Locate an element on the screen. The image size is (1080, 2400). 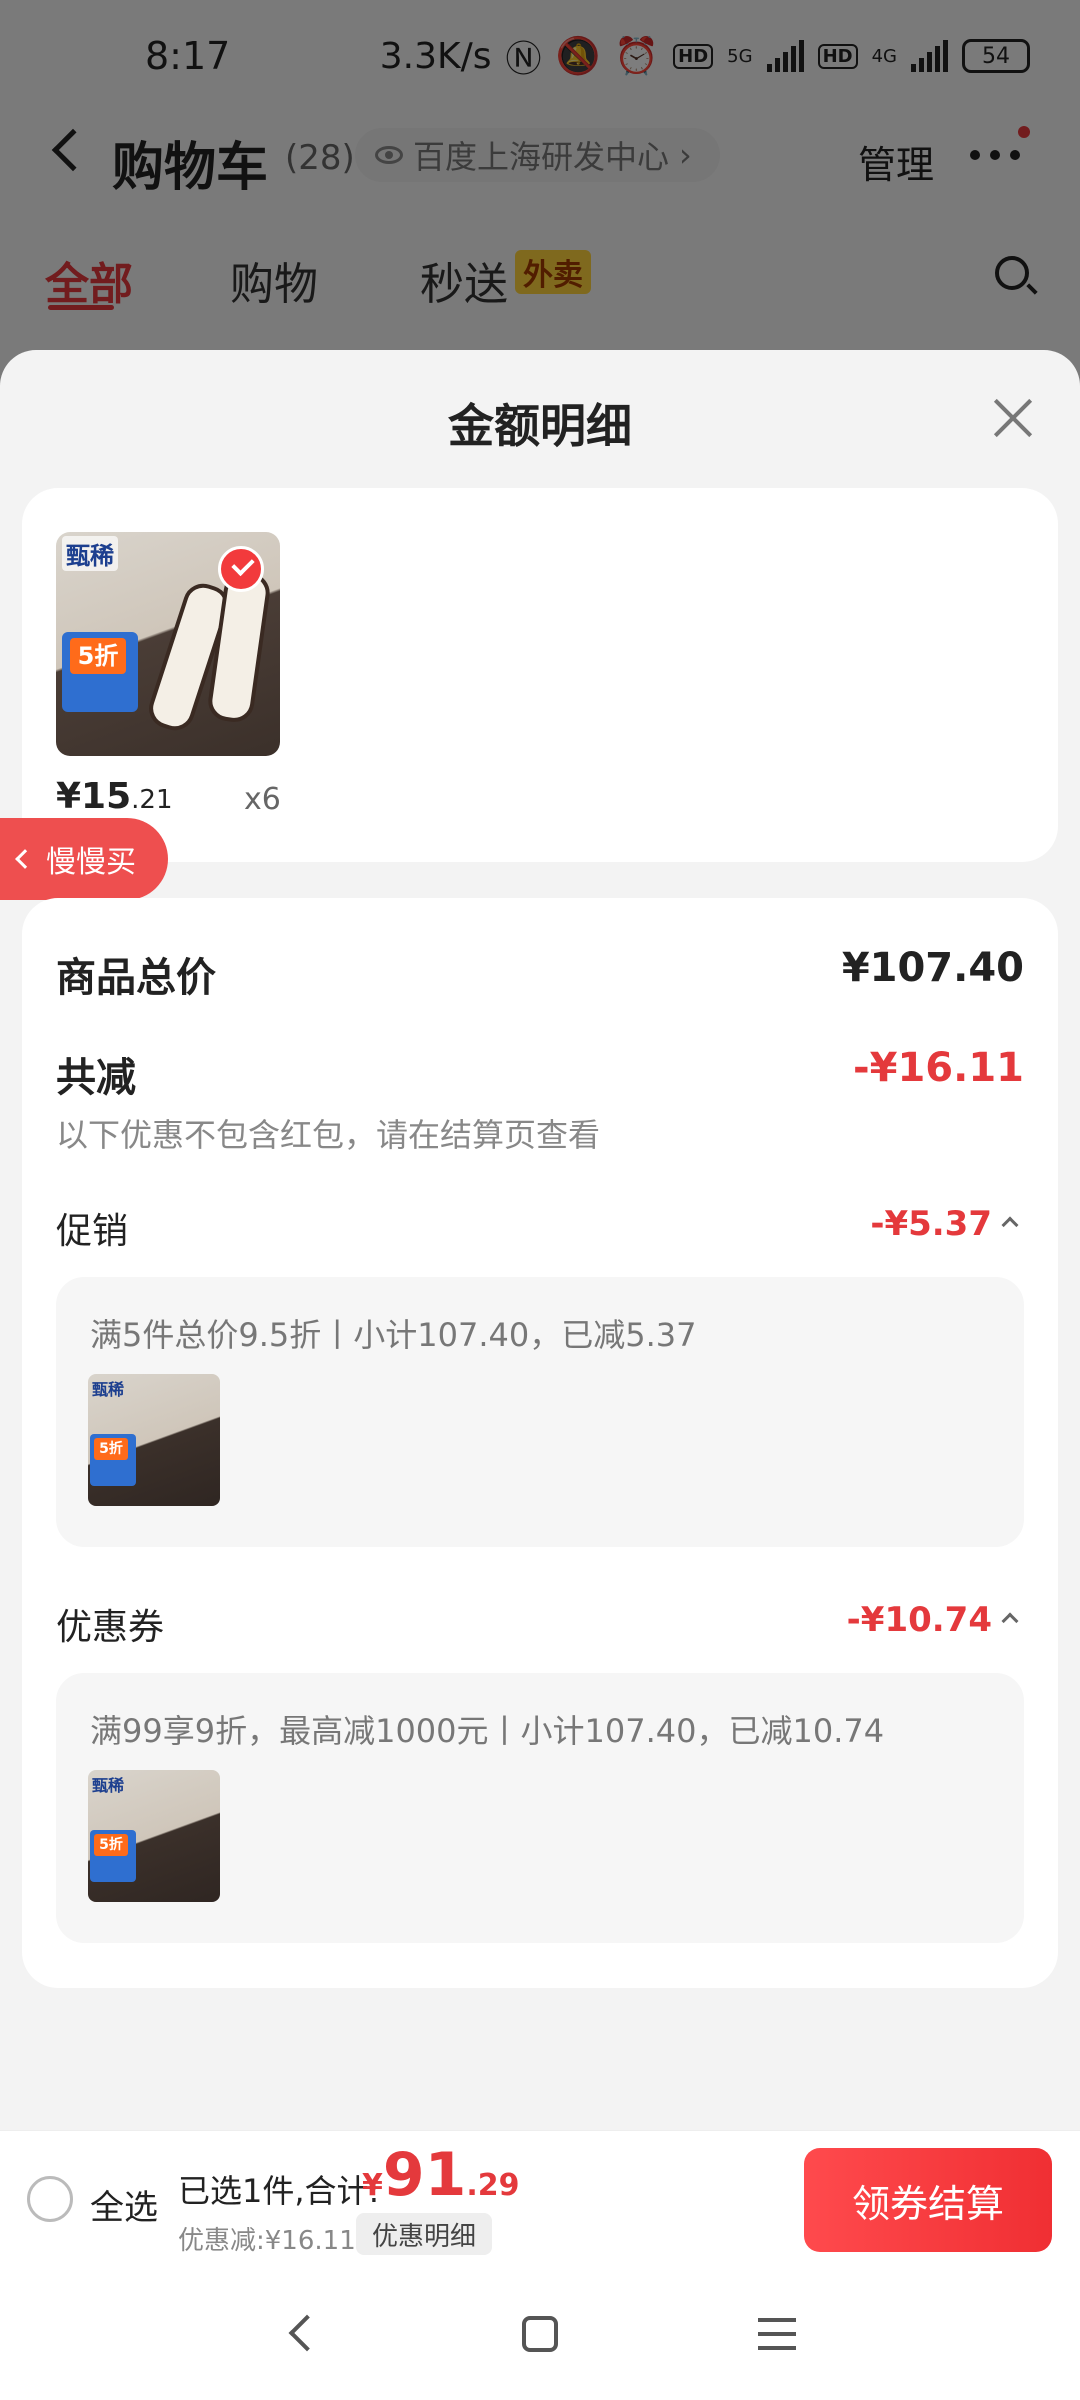
discount-detail-button: 优惠明细 is located at coordinates (424, 2234).